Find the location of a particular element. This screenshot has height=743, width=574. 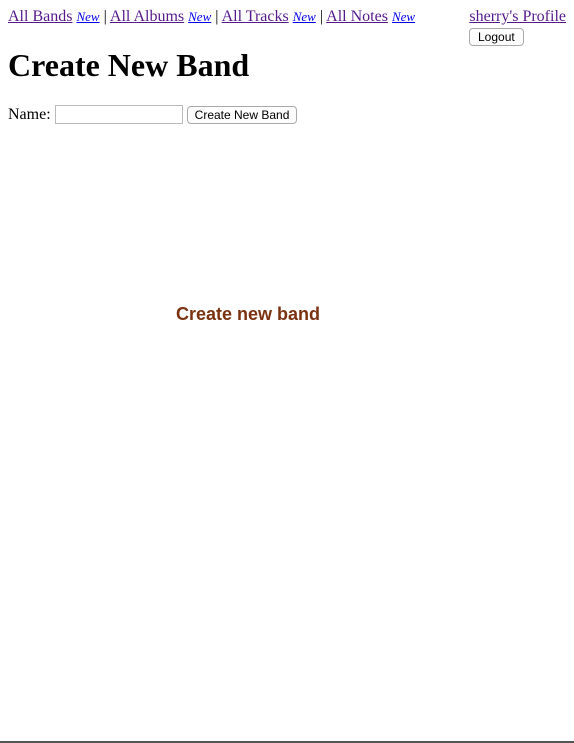

create-band-form: Name: Create New Band is located at coordinates (153, 114).